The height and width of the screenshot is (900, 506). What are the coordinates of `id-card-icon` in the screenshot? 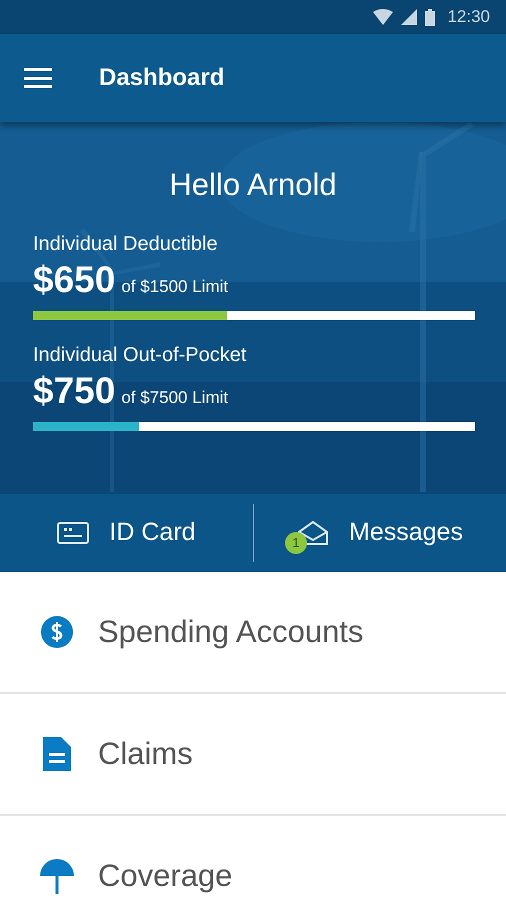 It's located at (73, 533).